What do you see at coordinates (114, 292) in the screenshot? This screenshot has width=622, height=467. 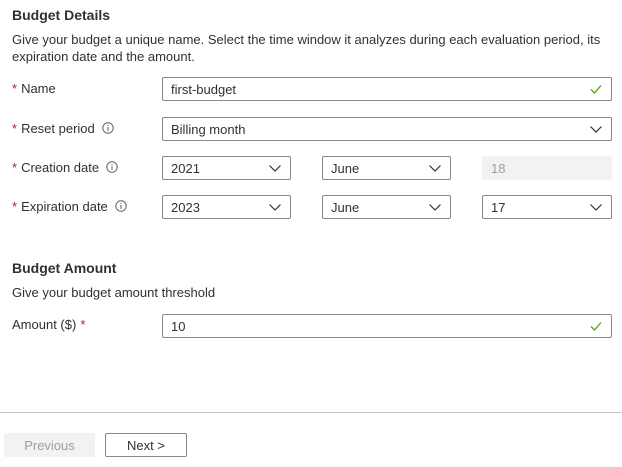 I see `budget-amount-description: Give your budget amount threshold` at bounding box center [114, 292].